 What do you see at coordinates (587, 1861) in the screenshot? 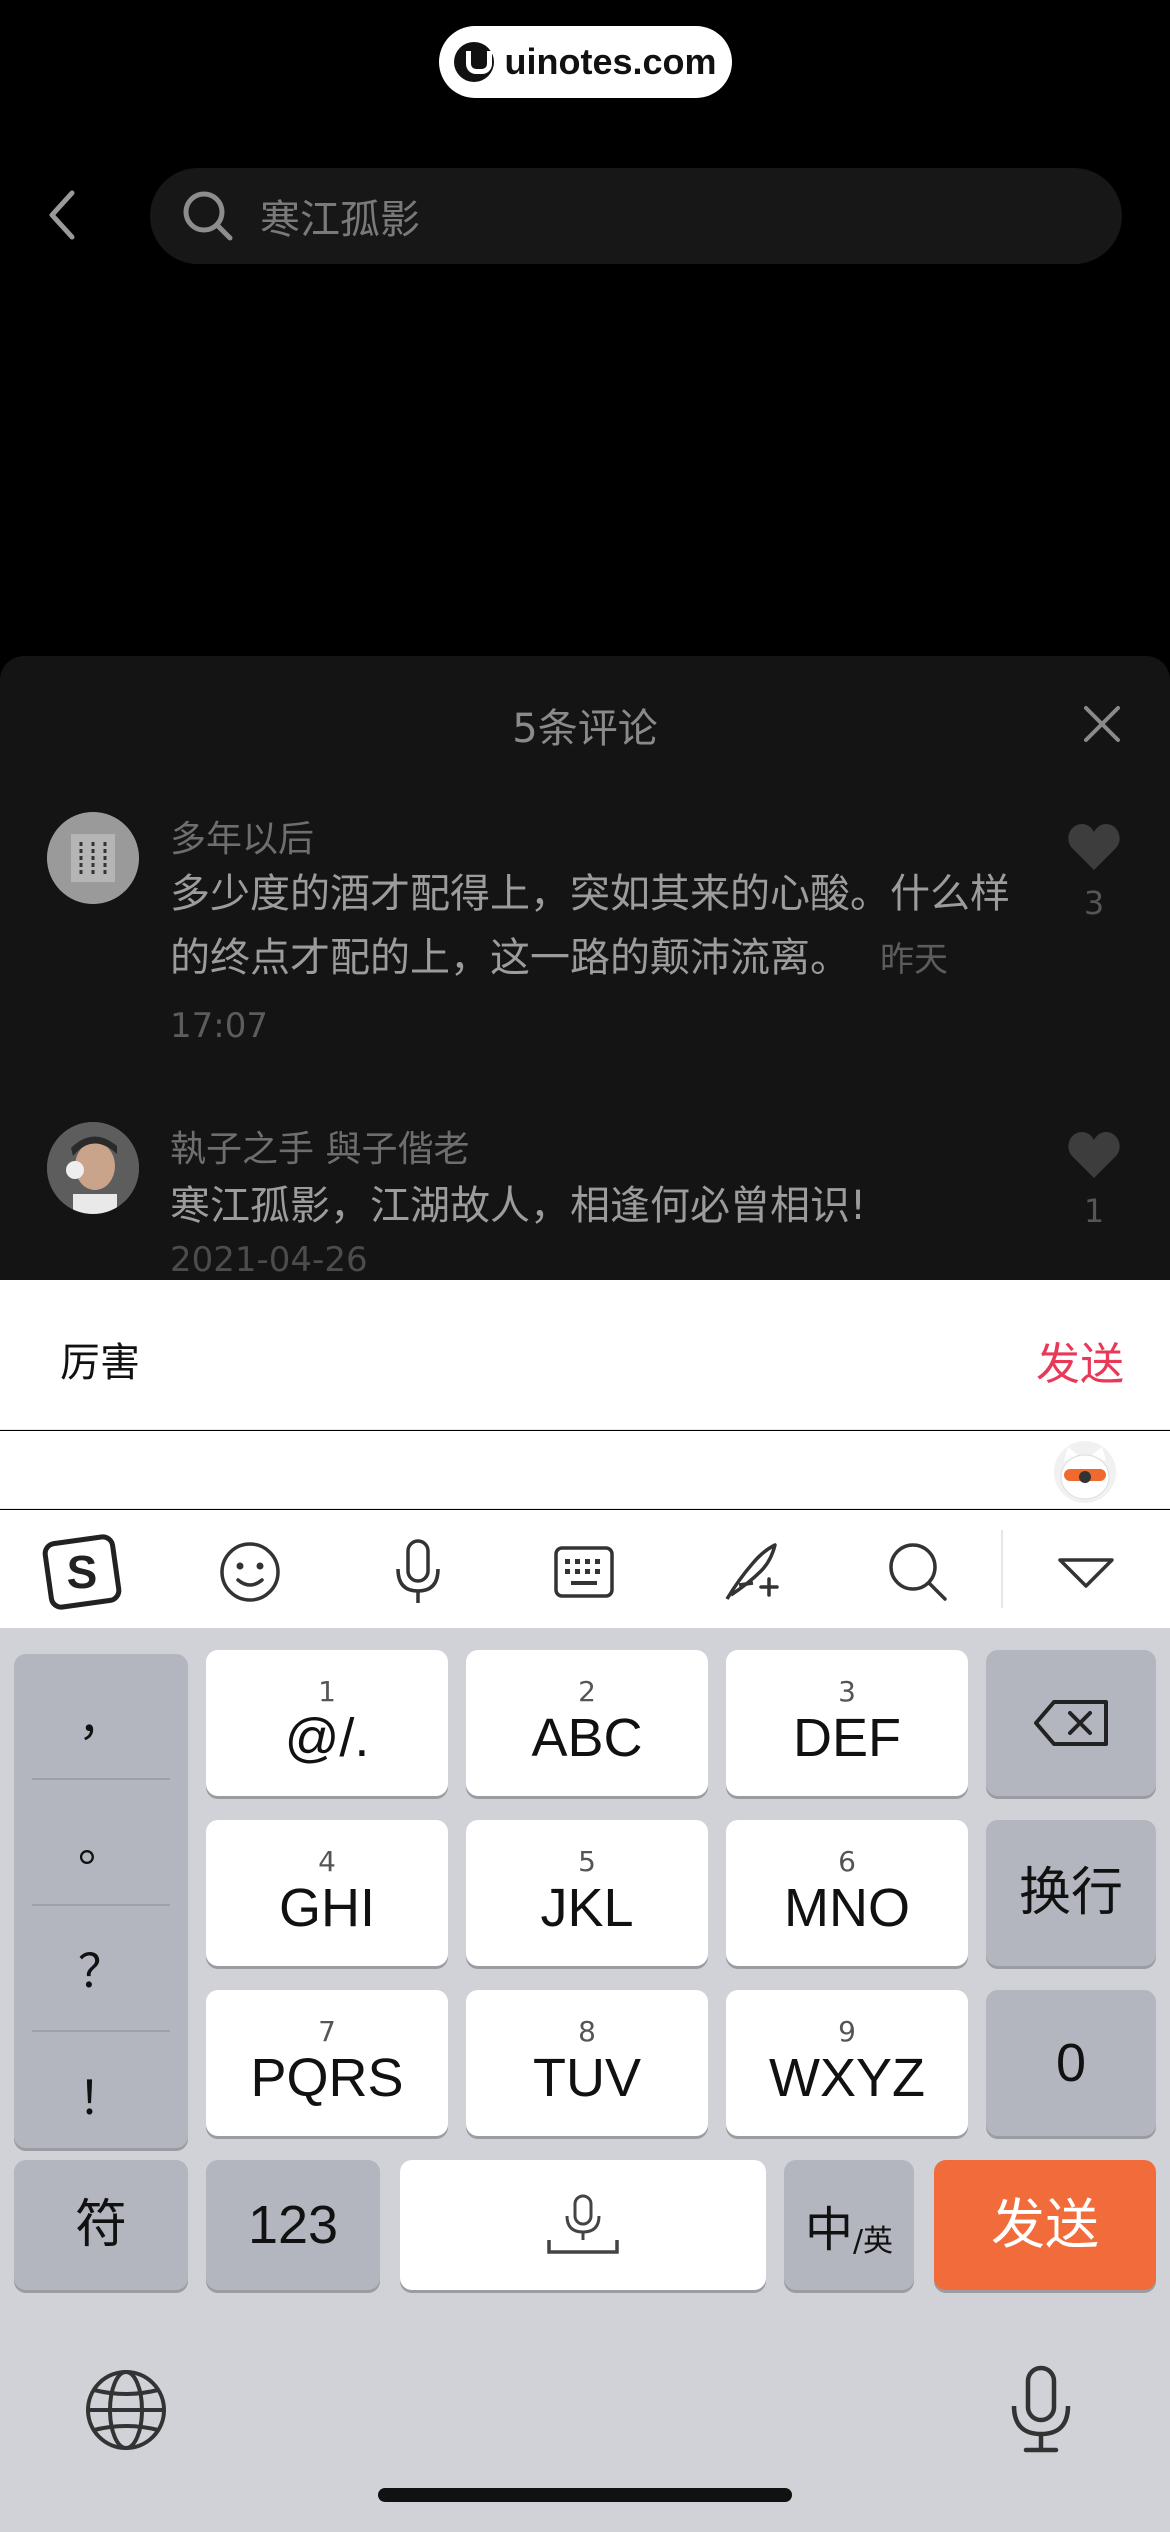
I see `key-number: 5` at bounding box center [587, 1861].